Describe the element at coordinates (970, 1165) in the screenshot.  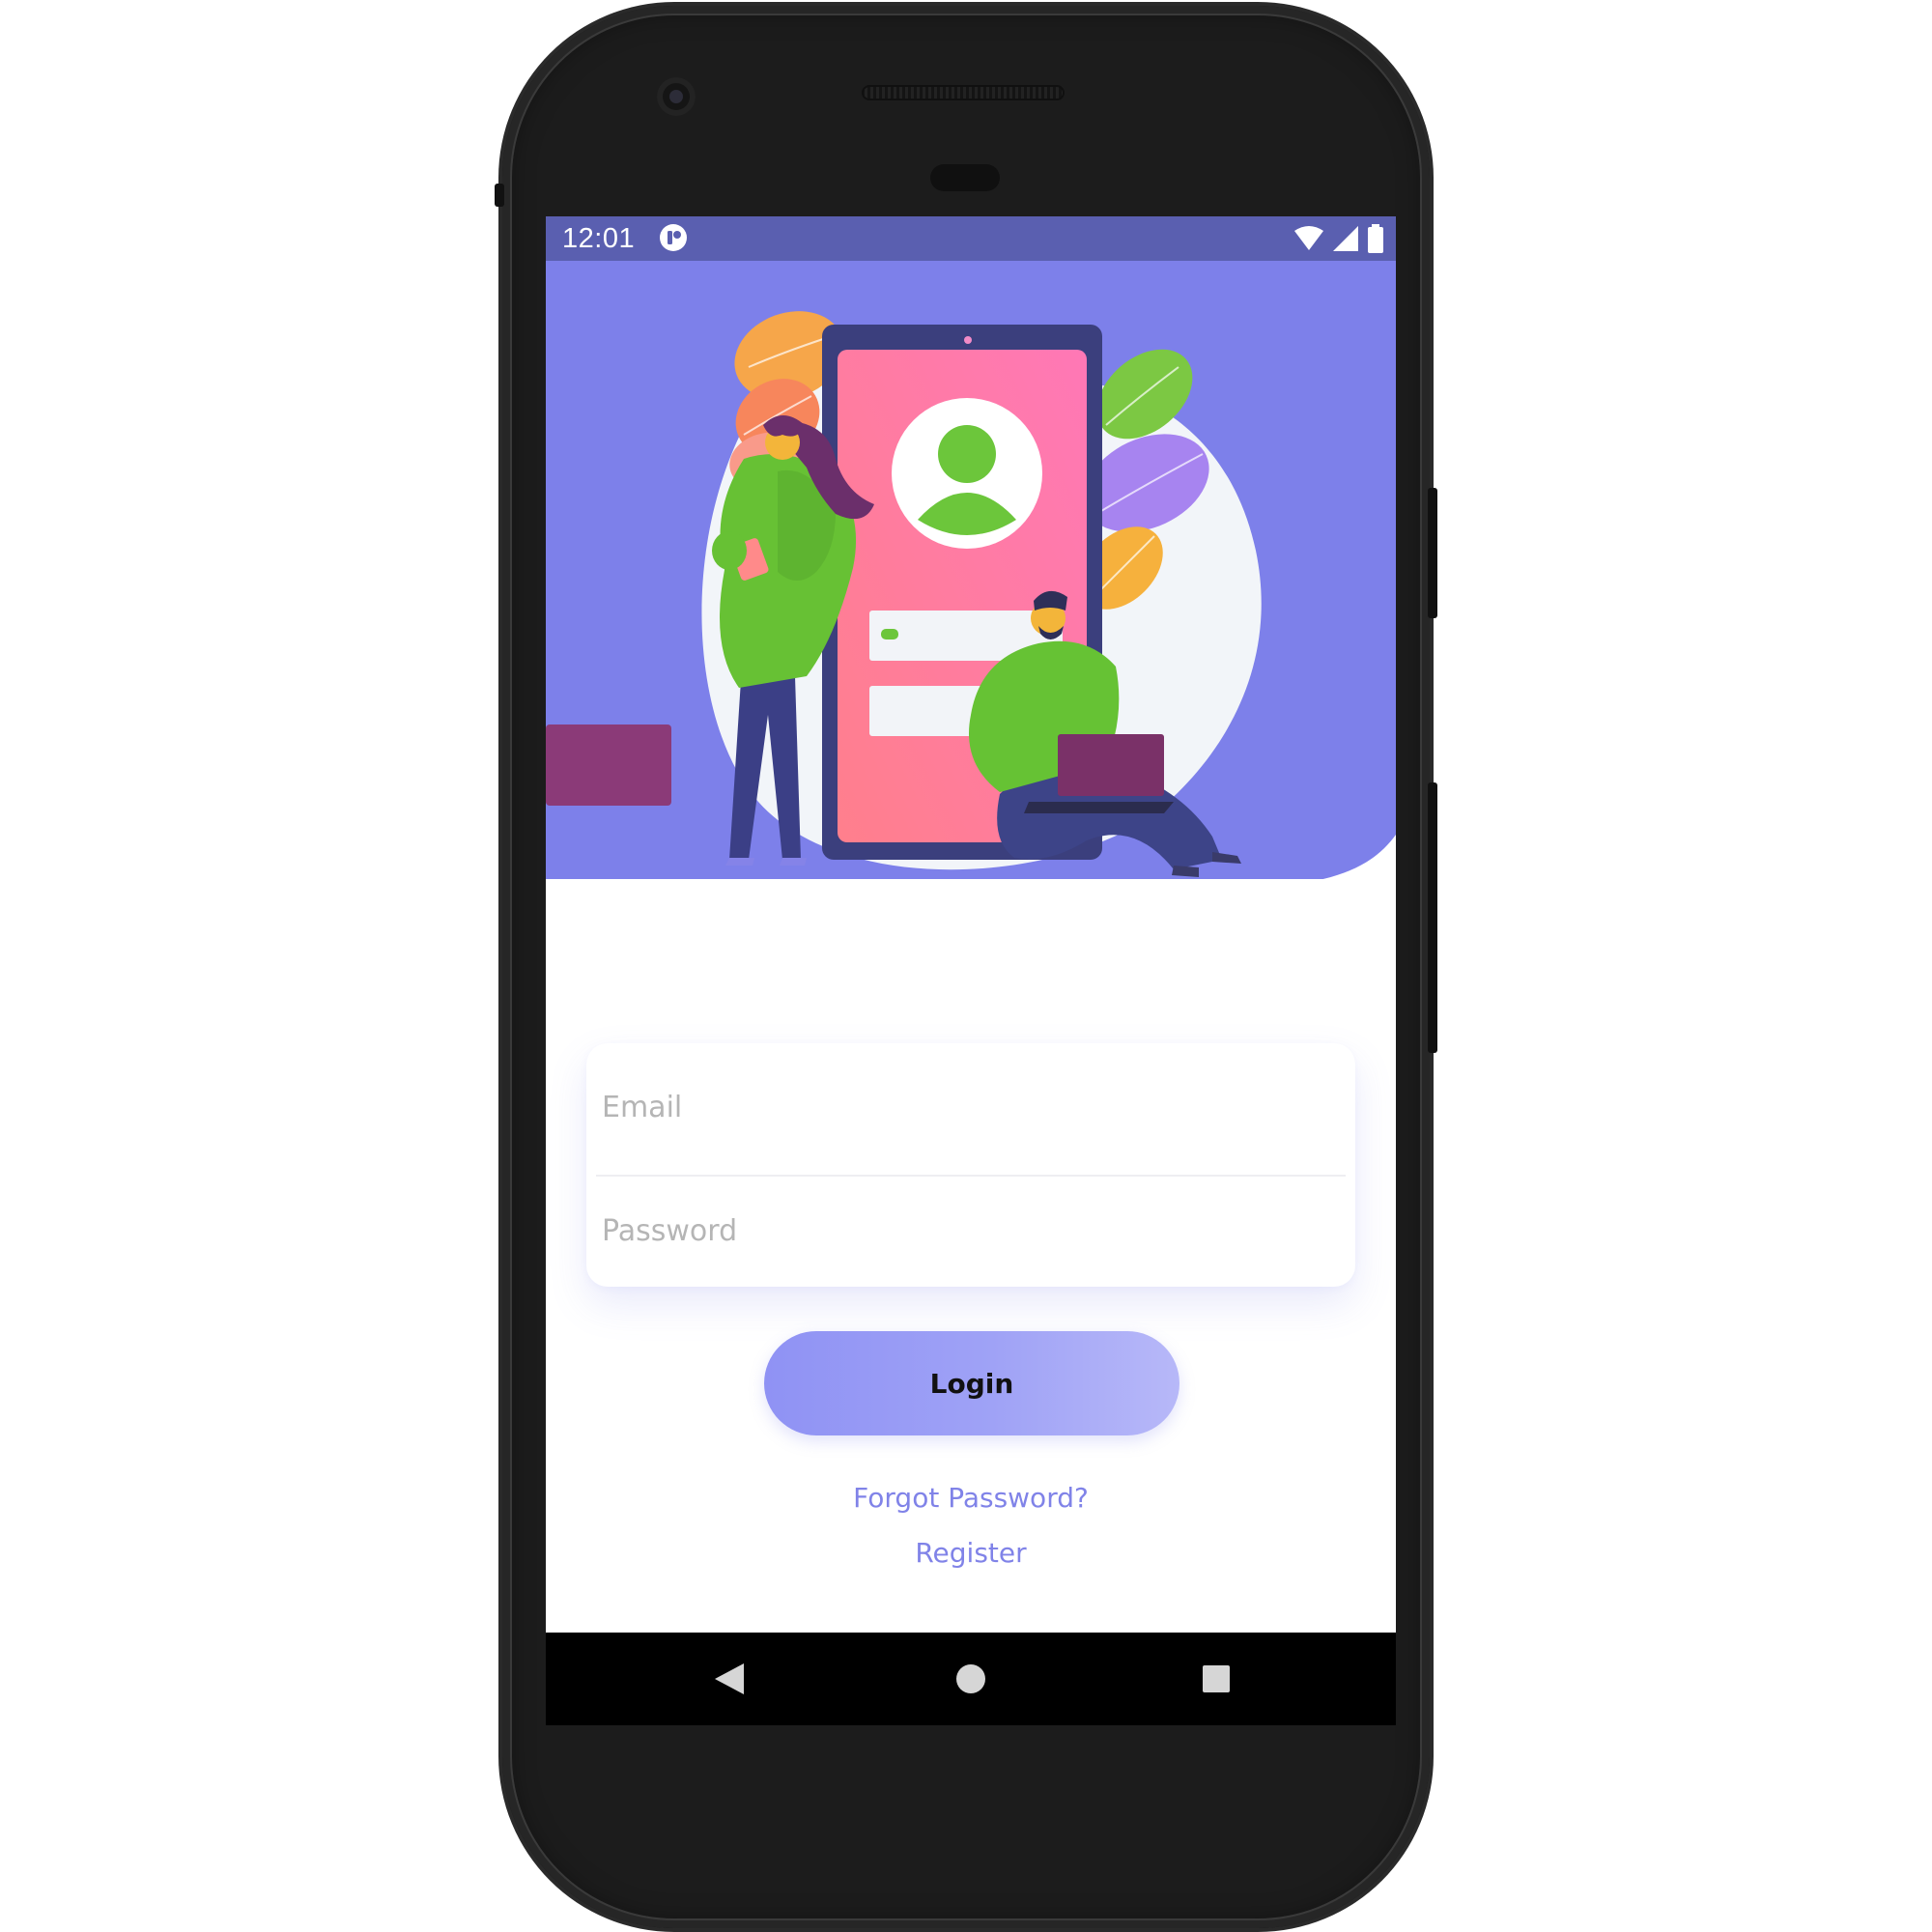
I see `login-form-card` at that location.